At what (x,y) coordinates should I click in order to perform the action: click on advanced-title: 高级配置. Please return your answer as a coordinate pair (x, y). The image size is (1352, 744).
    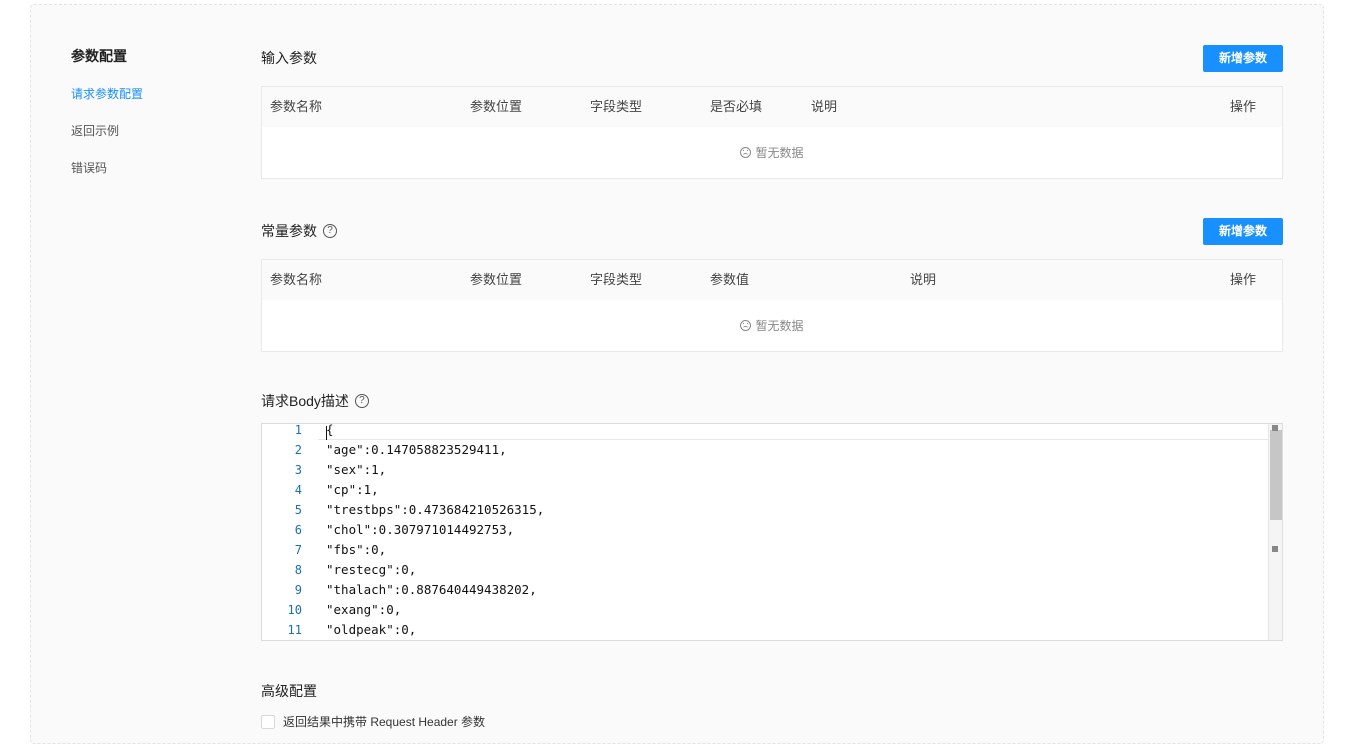
    Looking at the image, I should click on (289, 691).